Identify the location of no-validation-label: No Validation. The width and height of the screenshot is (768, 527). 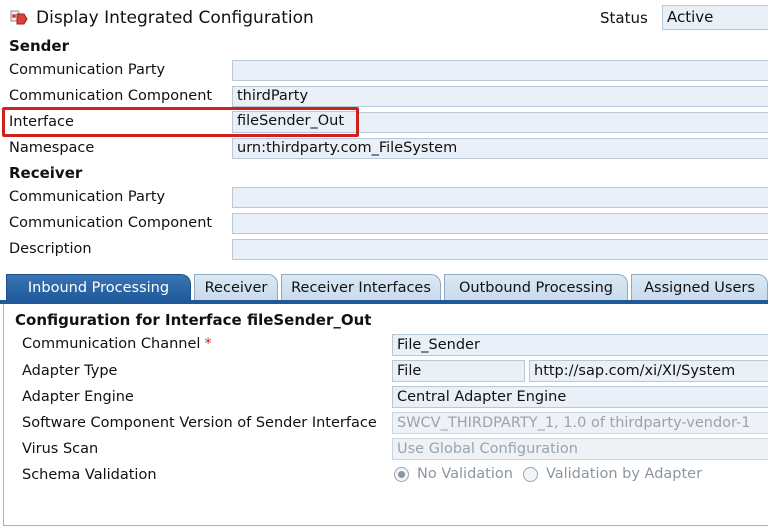
(465, 474).